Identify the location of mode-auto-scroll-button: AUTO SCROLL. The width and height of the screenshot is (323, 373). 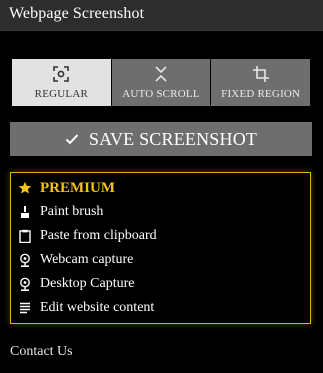
(161, 82).